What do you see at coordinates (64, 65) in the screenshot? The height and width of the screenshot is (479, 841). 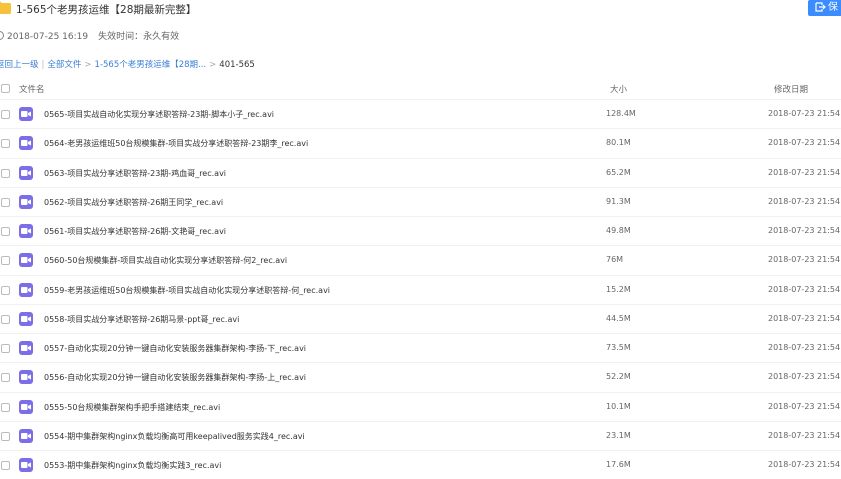 I see `all-files-link: 全部文件` at bounding box center [64, 65].